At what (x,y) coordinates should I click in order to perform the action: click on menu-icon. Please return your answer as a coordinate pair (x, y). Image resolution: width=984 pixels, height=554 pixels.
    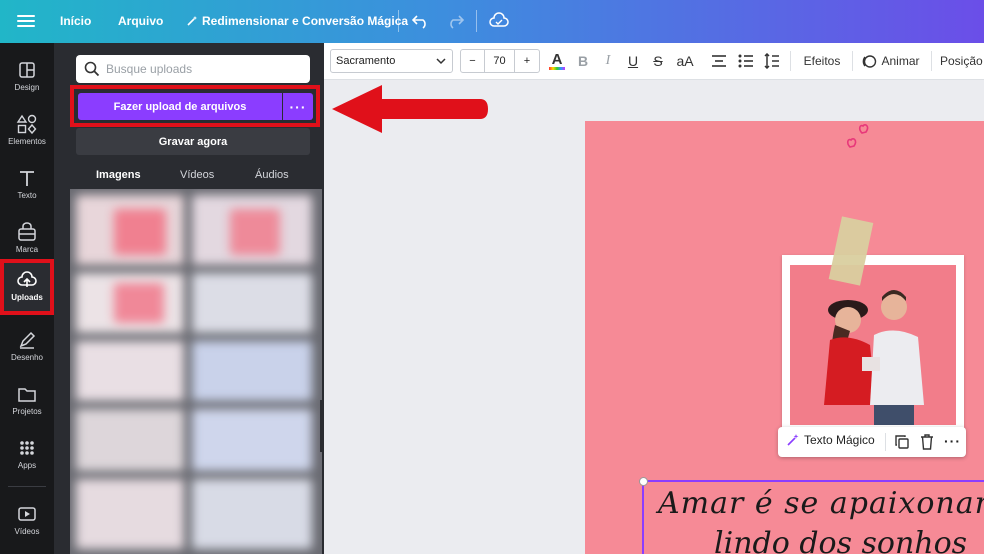
    Looking at the image, I should click on (26, 21).